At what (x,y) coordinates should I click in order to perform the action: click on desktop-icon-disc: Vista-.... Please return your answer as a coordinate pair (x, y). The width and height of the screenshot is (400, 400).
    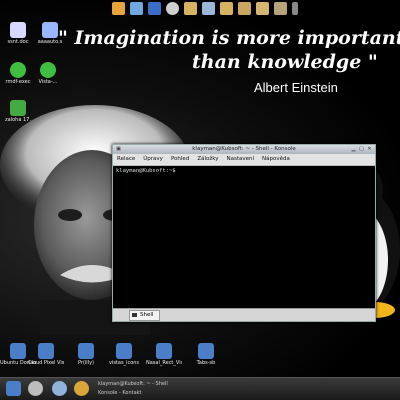
    Looking at the image, I should click on (48, 73).